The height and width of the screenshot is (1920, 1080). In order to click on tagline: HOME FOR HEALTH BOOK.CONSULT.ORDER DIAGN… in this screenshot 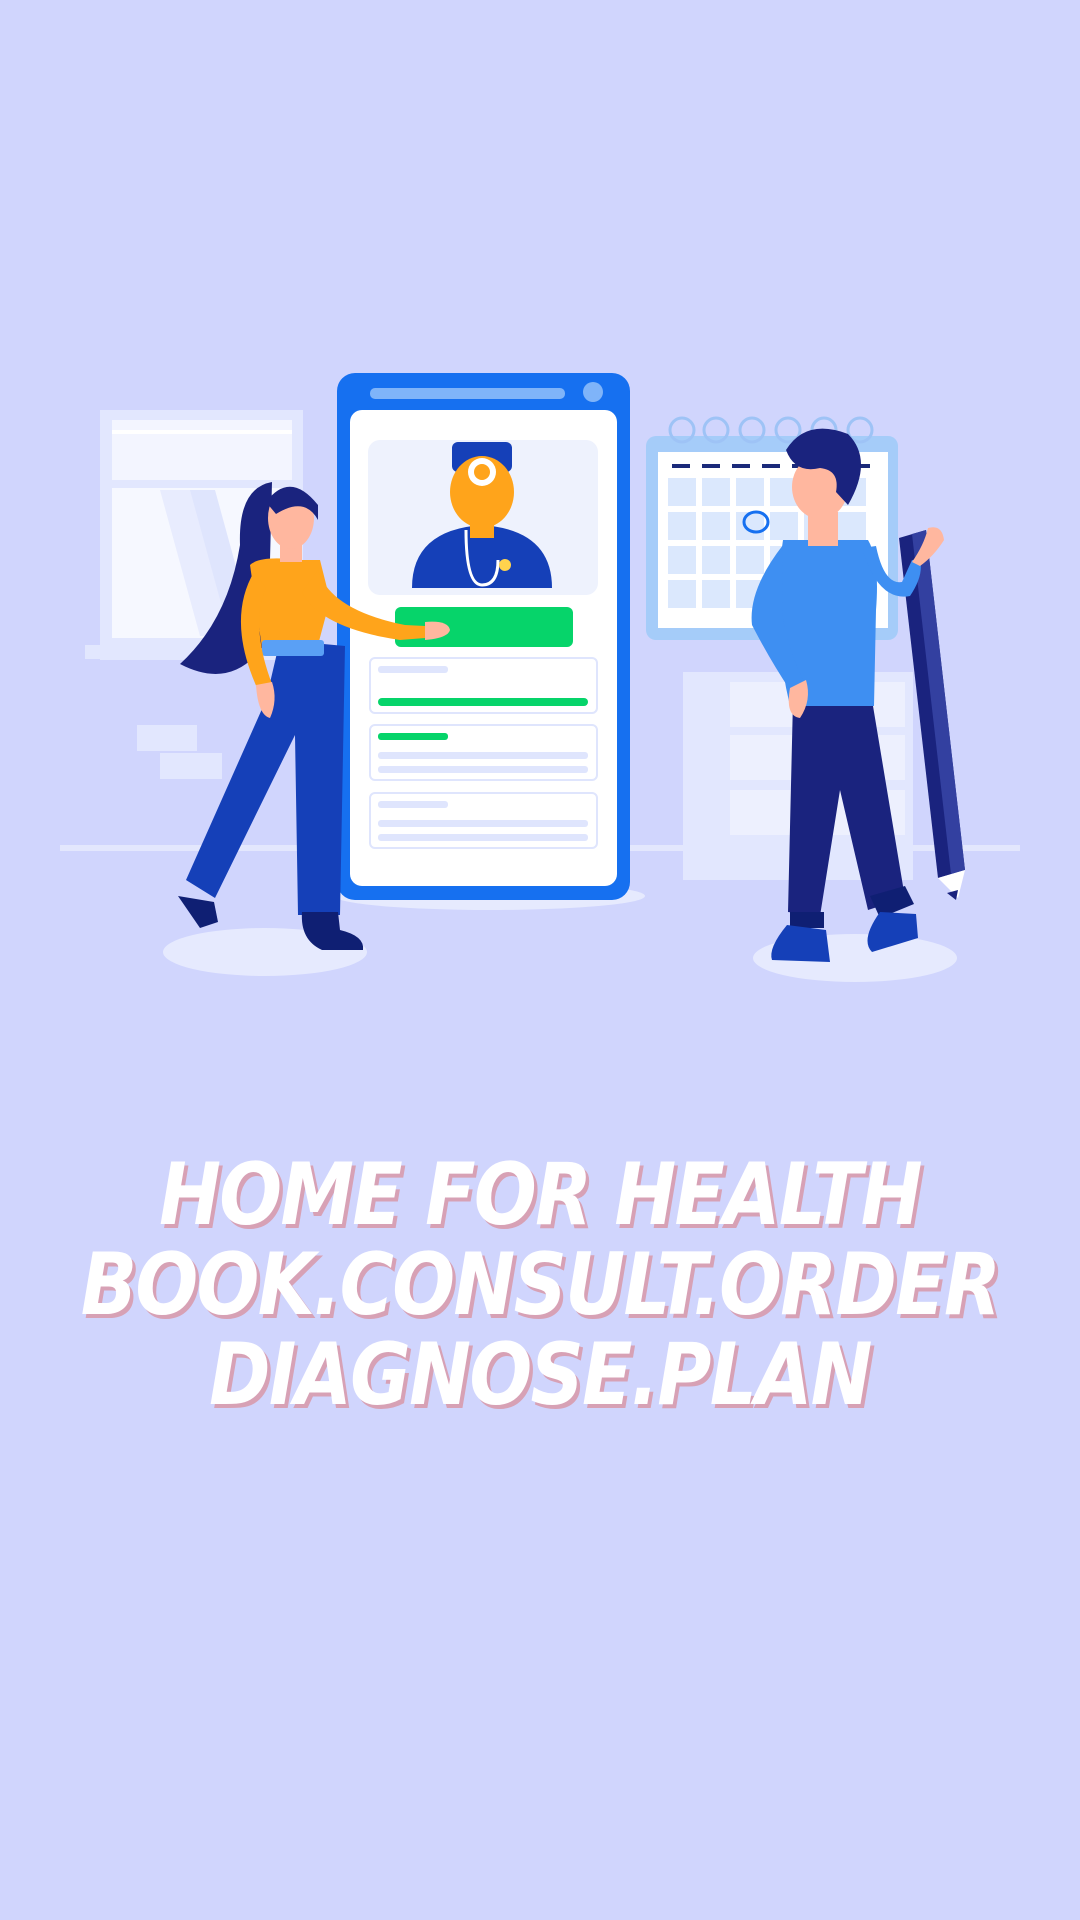, I will do `click(540, 1285)`.